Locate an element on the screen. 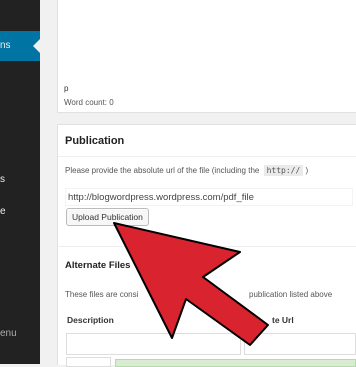 This screenshot has height=367, width=356. metabox-divider is located at coordinates (207, 156).